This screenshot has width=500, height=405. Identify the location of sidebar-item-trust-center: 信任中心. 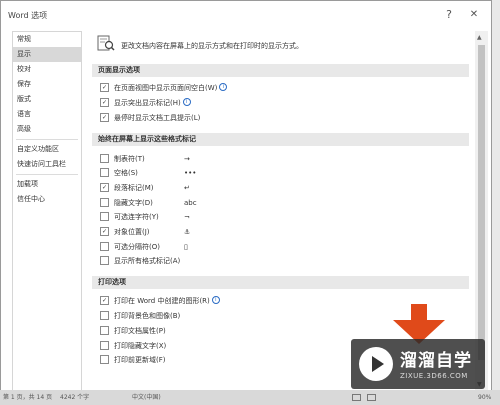
(47, 199).